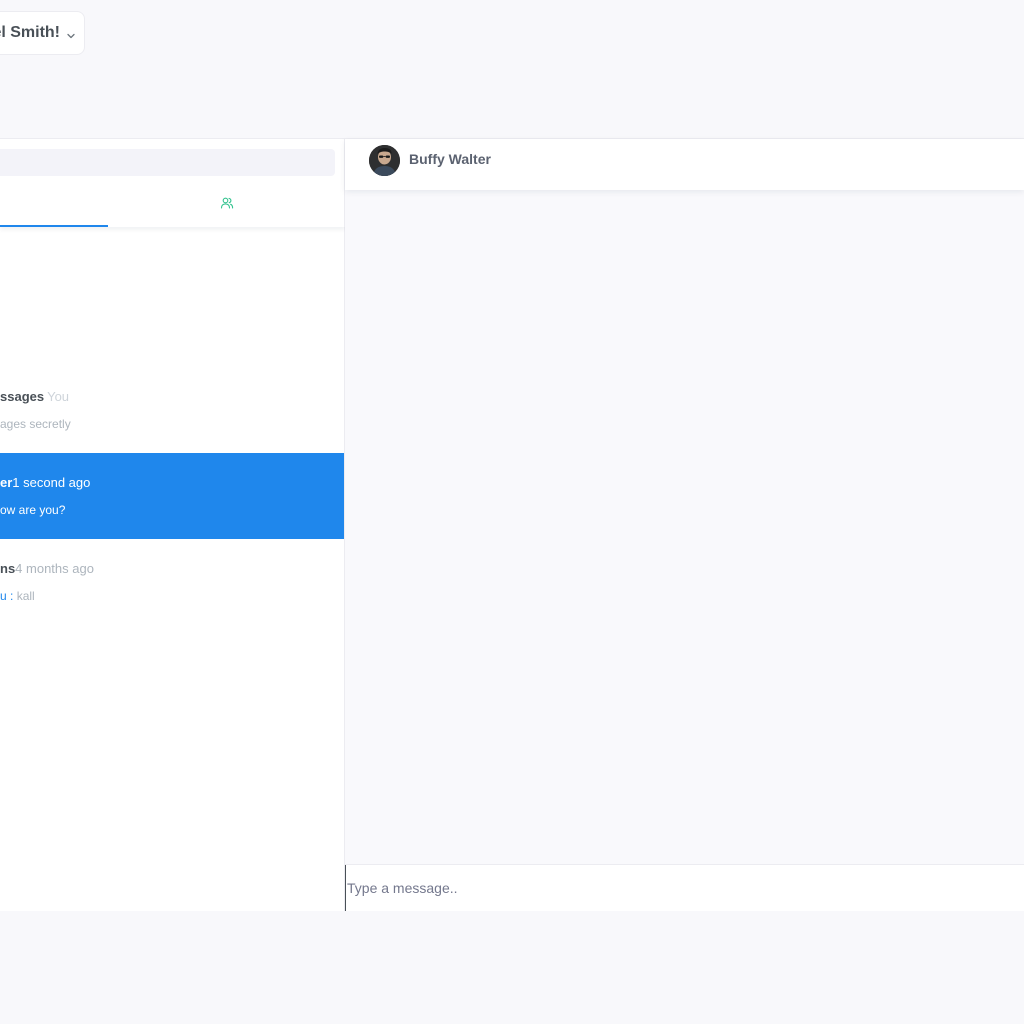 This screenshot has width=1024, height=1024. Describe the element at coordinates (6, 482) in the screenshot. I see `conversation-name: er` at that location.